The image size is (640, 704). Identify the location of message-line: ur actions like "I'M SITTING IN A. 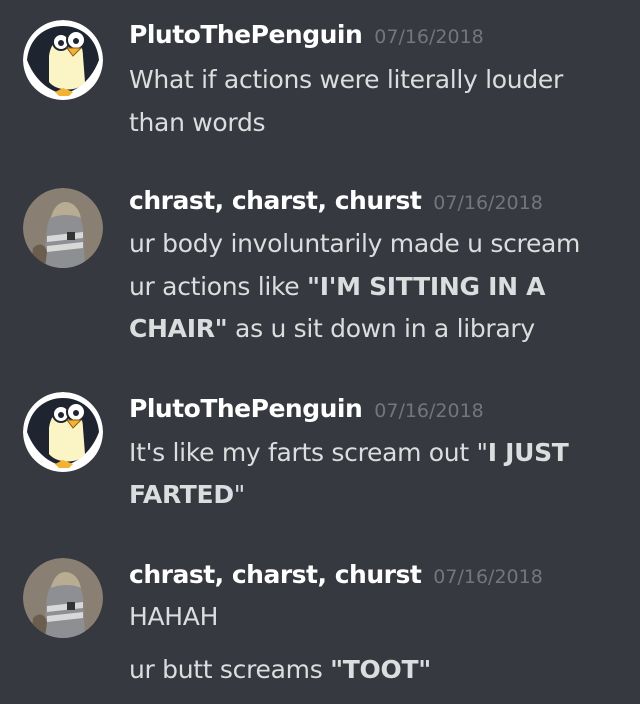
(337, 287).